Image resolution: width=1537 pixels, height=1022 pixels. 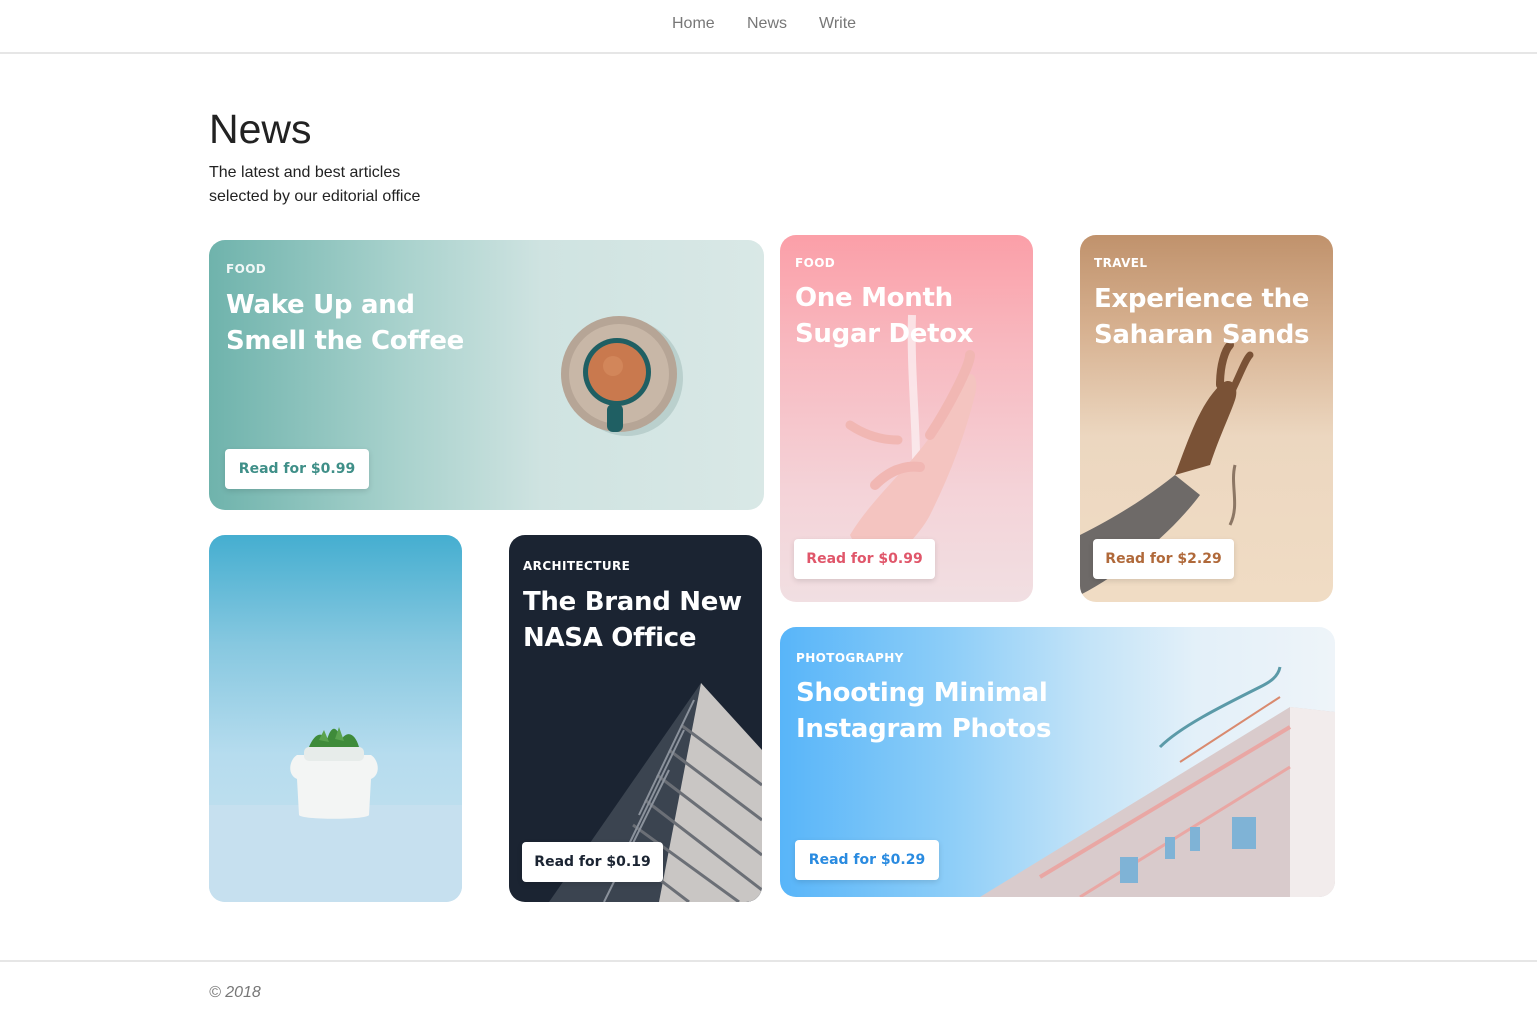 I want to click on card-category: ARCHITECTURE, so click(x=577, y=566).